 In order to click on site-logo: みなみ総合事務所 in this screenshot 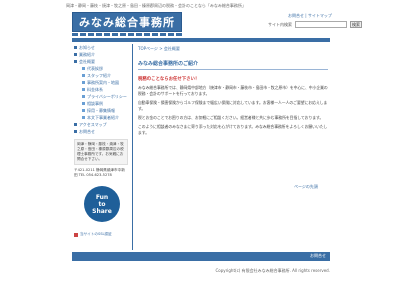, I will do `click(127, 22)`.